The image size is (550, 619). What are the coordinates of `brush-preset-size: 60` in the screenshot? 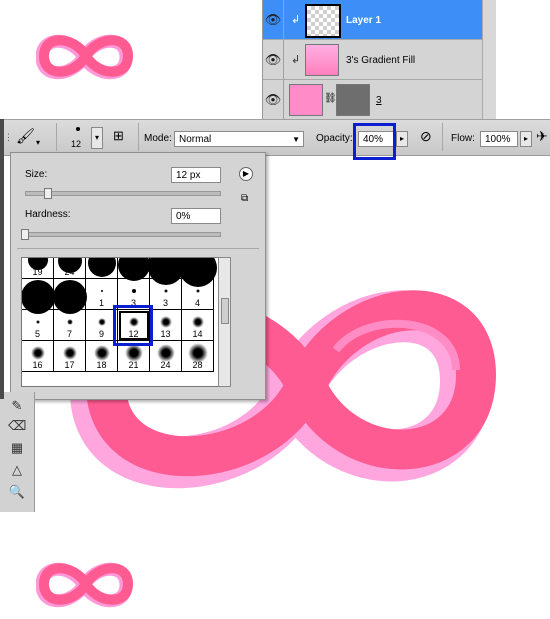 It's located at (69, 303).